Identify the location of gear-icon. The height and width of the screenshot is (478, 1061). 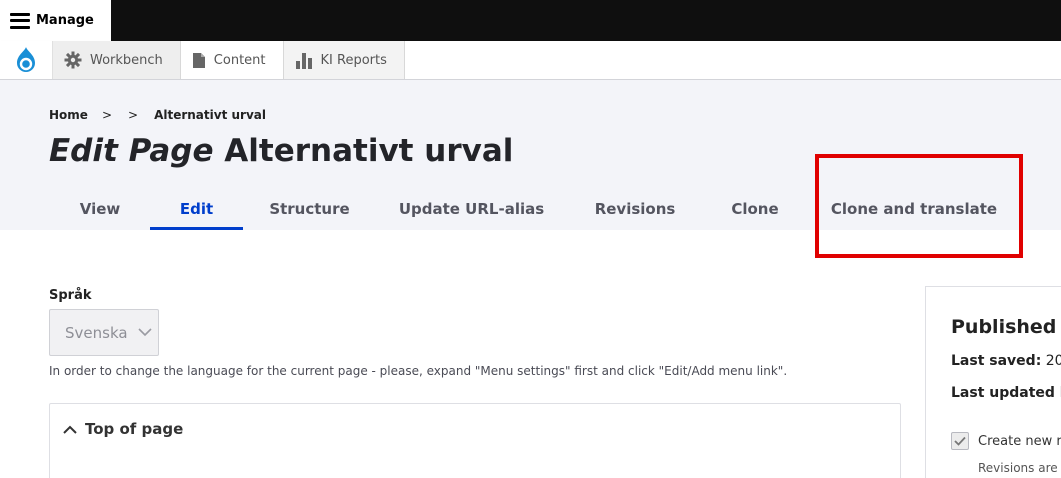
(73, 60).